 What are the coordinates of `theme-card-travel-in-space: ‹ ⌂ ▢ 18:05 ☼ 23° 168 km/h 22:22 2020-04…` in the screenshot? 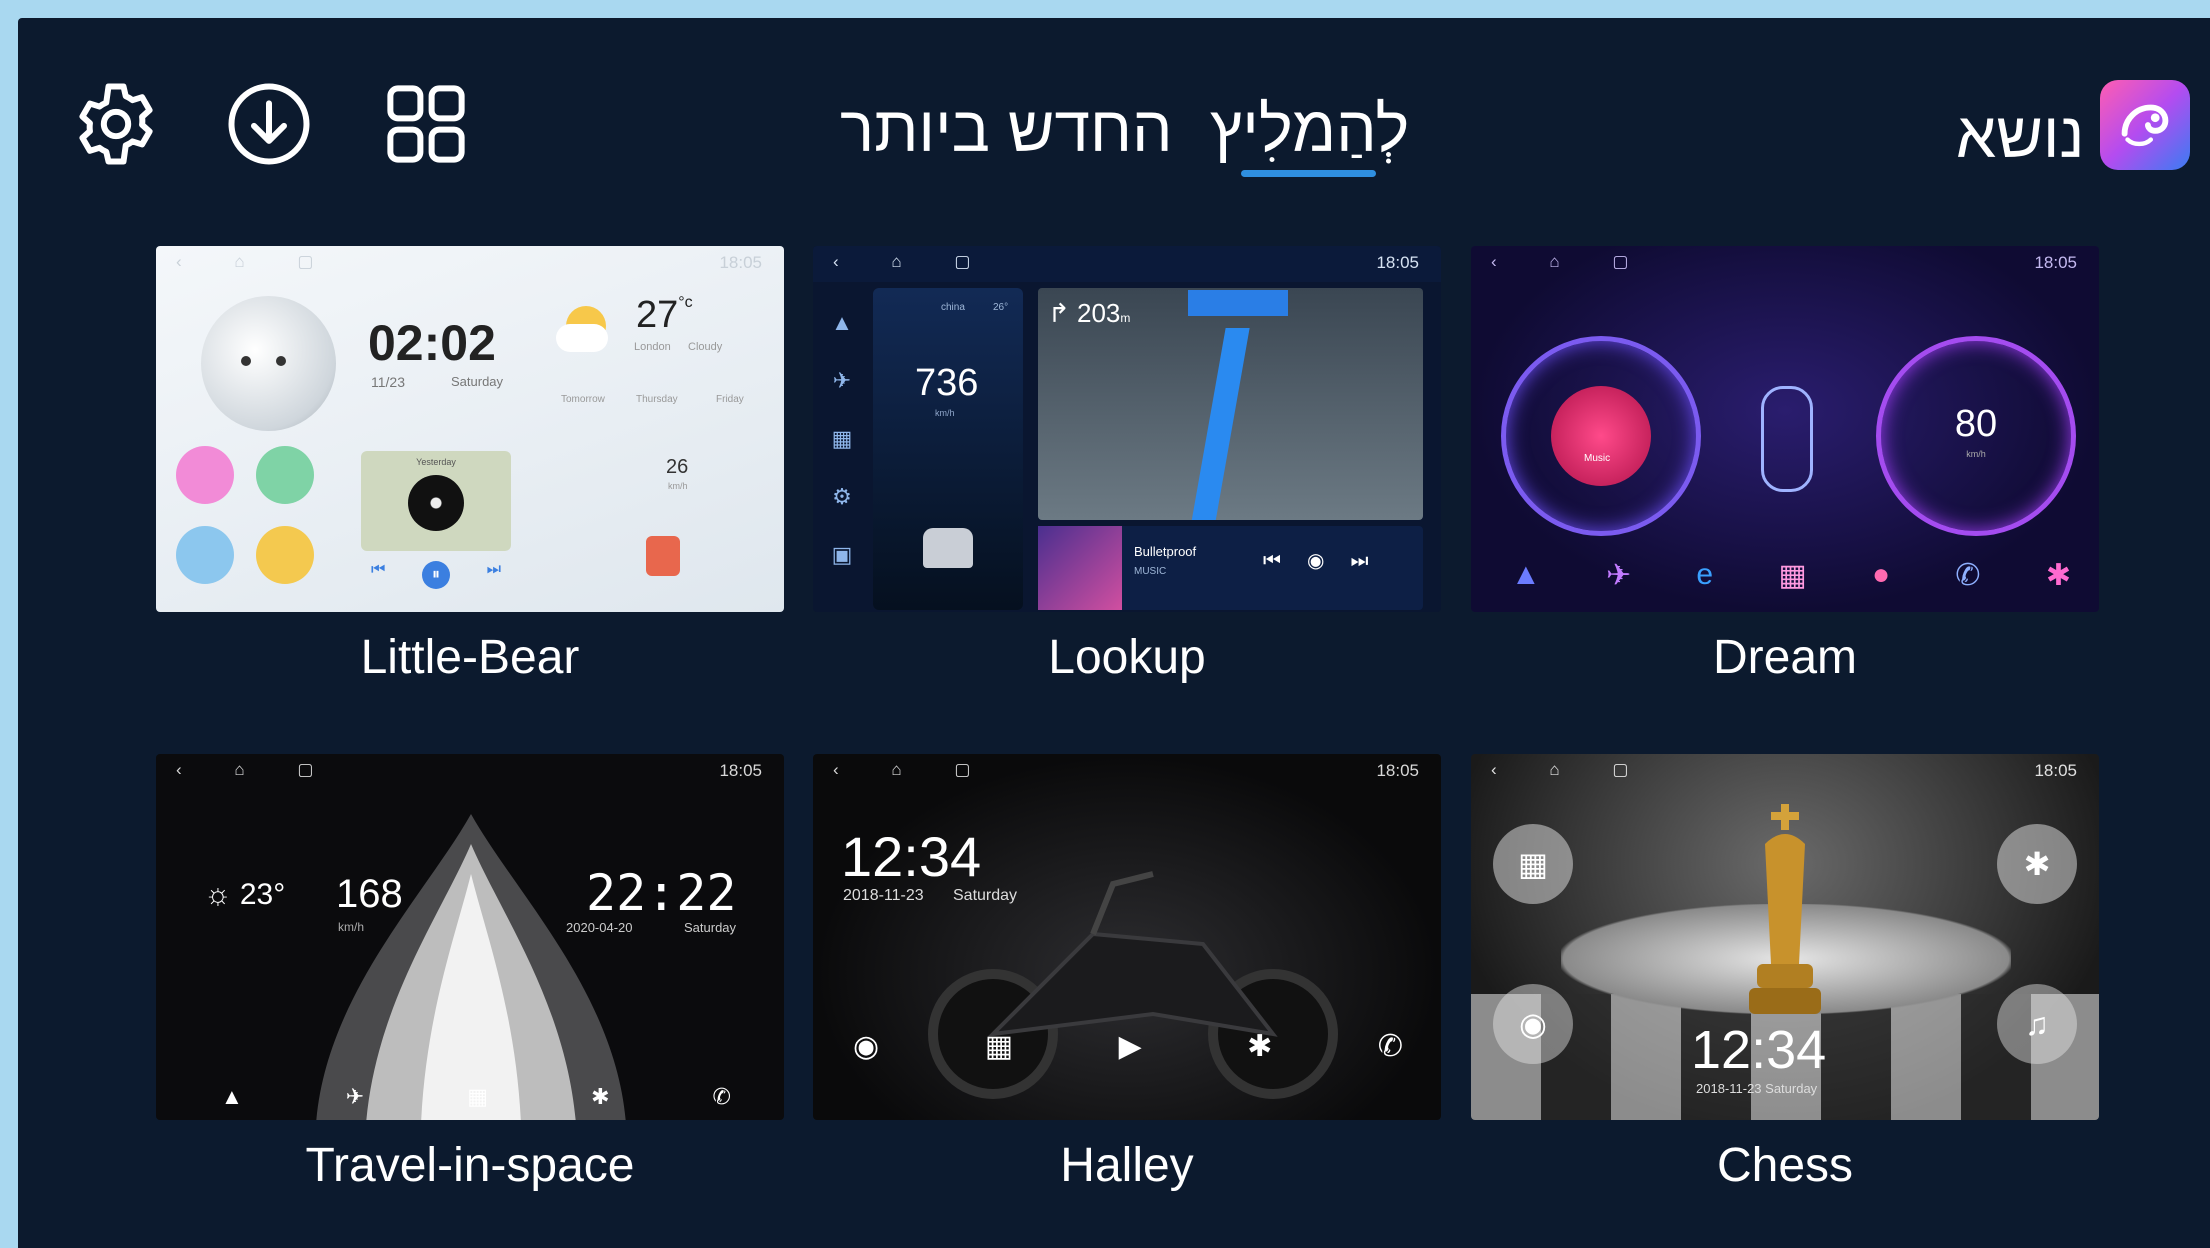 It's located at (470, 973).